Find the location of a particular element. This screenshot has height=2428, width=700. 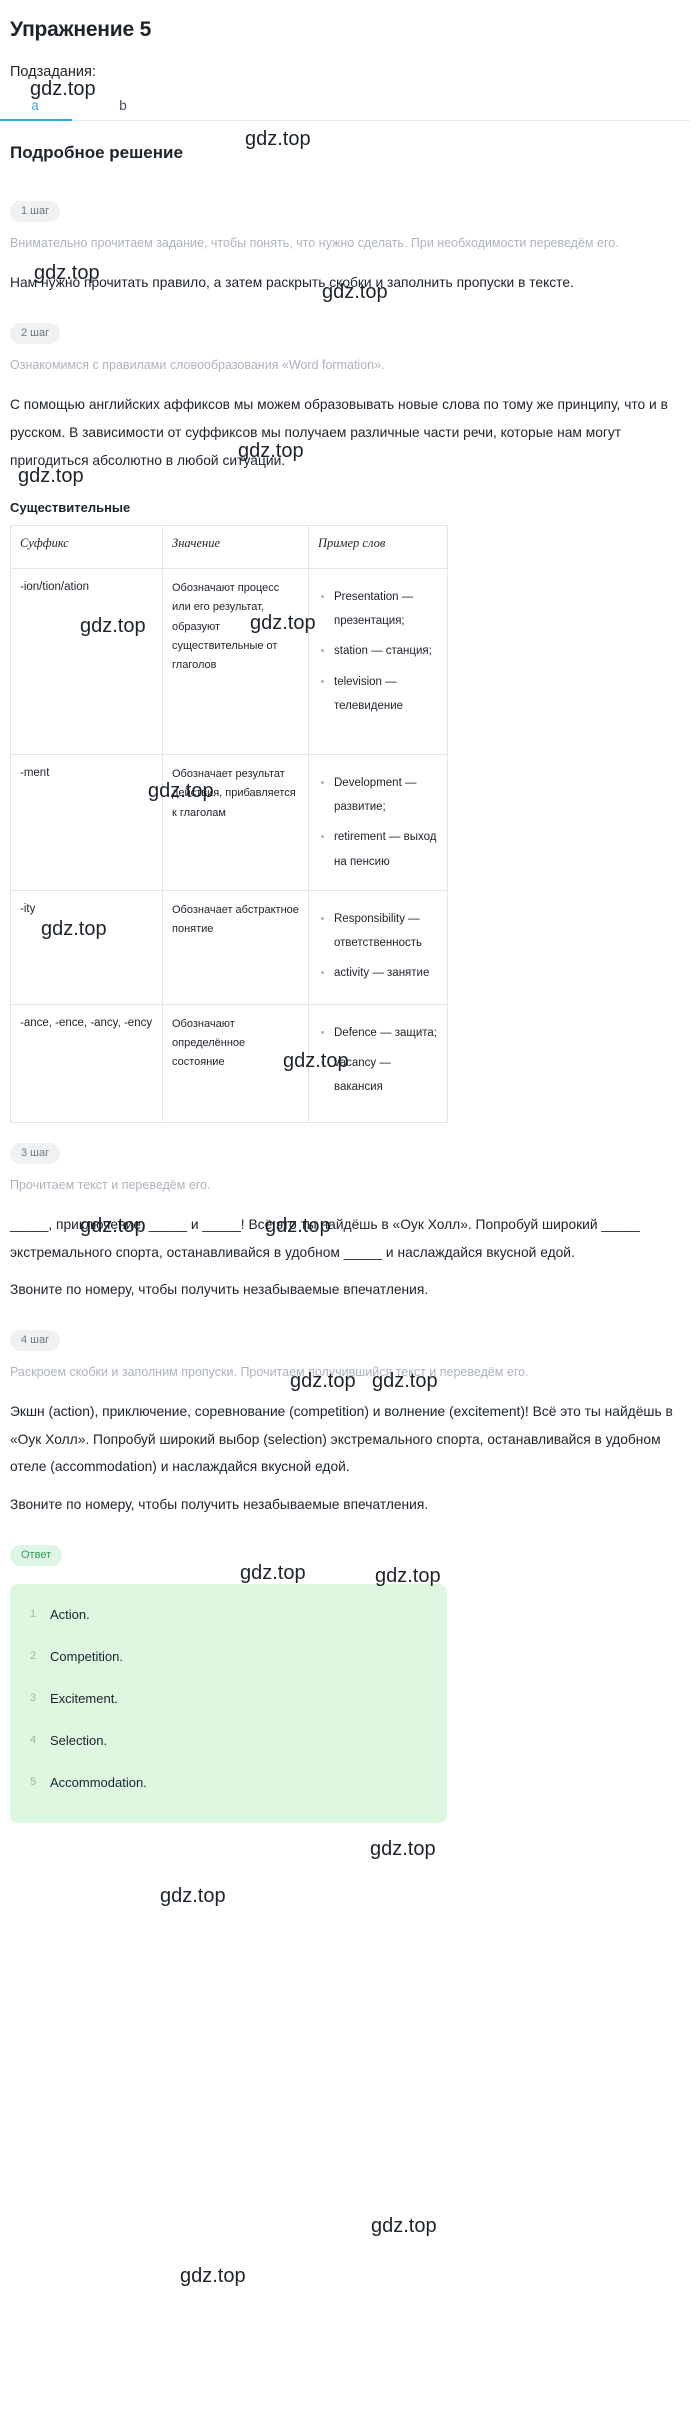

subtask-tabs: a b is located at coordinates (345, 106).